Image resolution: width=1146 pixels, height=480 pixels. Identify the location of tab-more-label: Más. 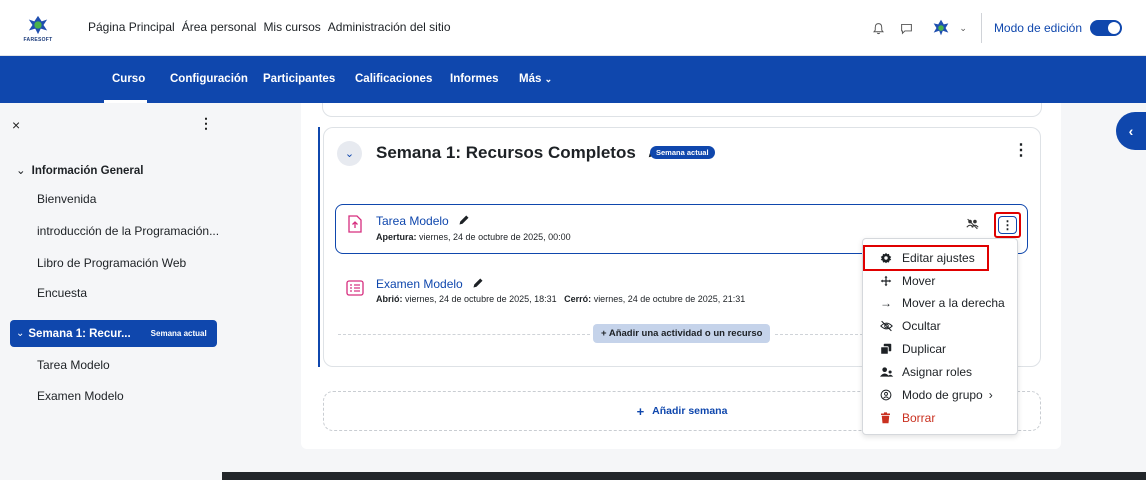
(530, 79).